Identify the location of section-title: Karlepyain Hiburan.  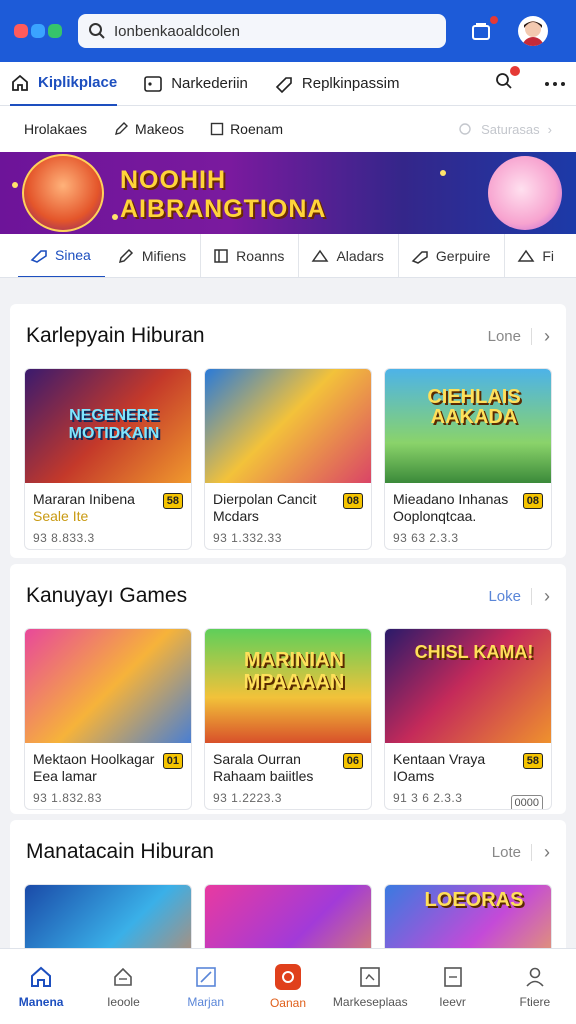
(115, 335).